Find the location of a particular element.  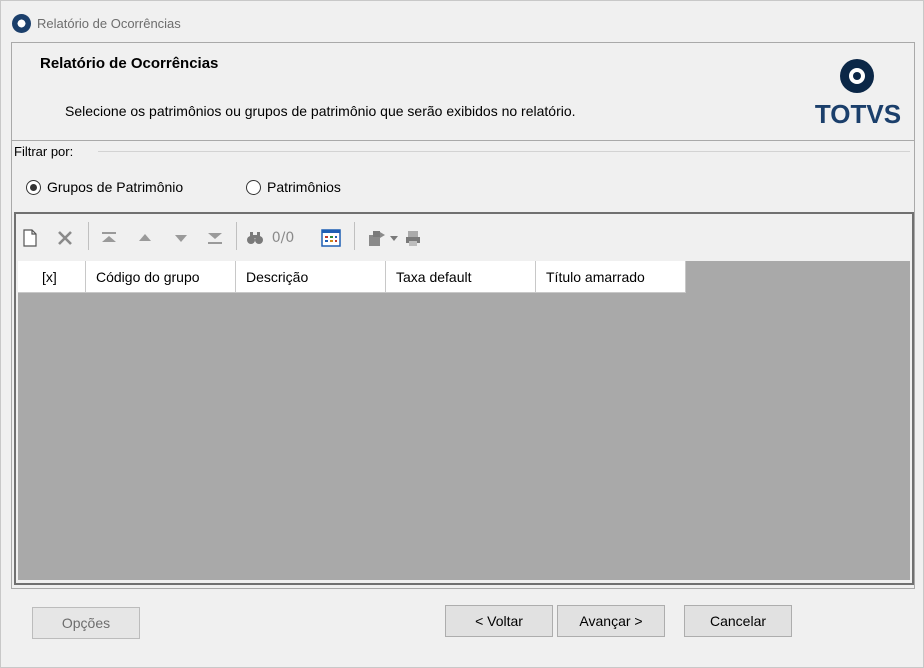

process-icon is located at coordinates (377, 238).